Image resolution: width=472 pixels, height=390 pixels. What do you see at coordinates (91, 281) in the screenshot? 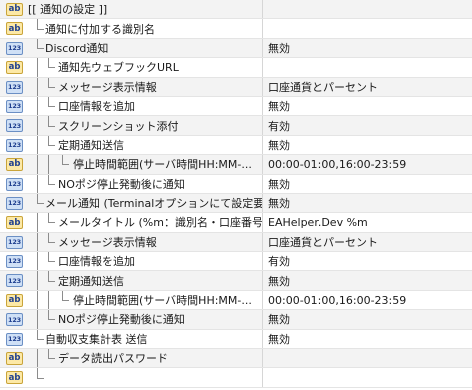
I see `parameter-label: 定期通知送信` at bounding box center [91, 281].